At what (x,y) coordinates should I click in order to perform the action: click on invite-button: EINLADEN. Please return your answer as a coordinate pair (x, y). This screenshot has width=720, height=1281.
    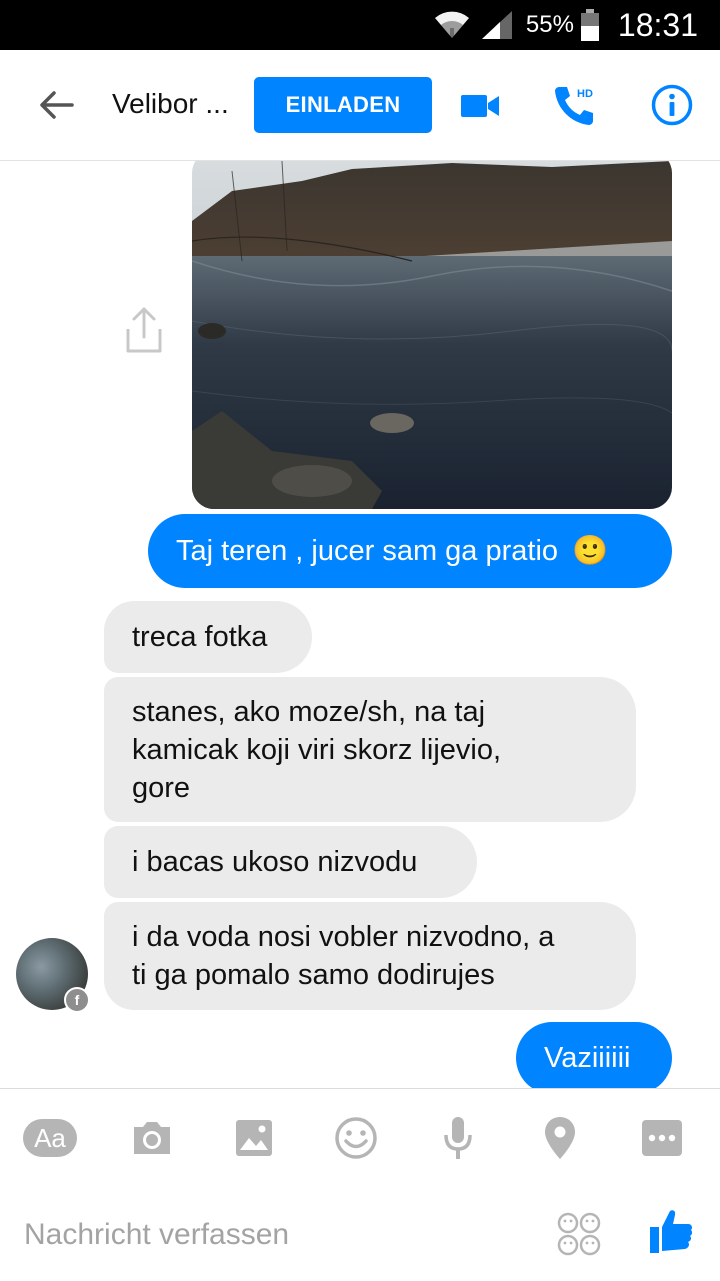
    Looking at the image, I should click on (343, 105).